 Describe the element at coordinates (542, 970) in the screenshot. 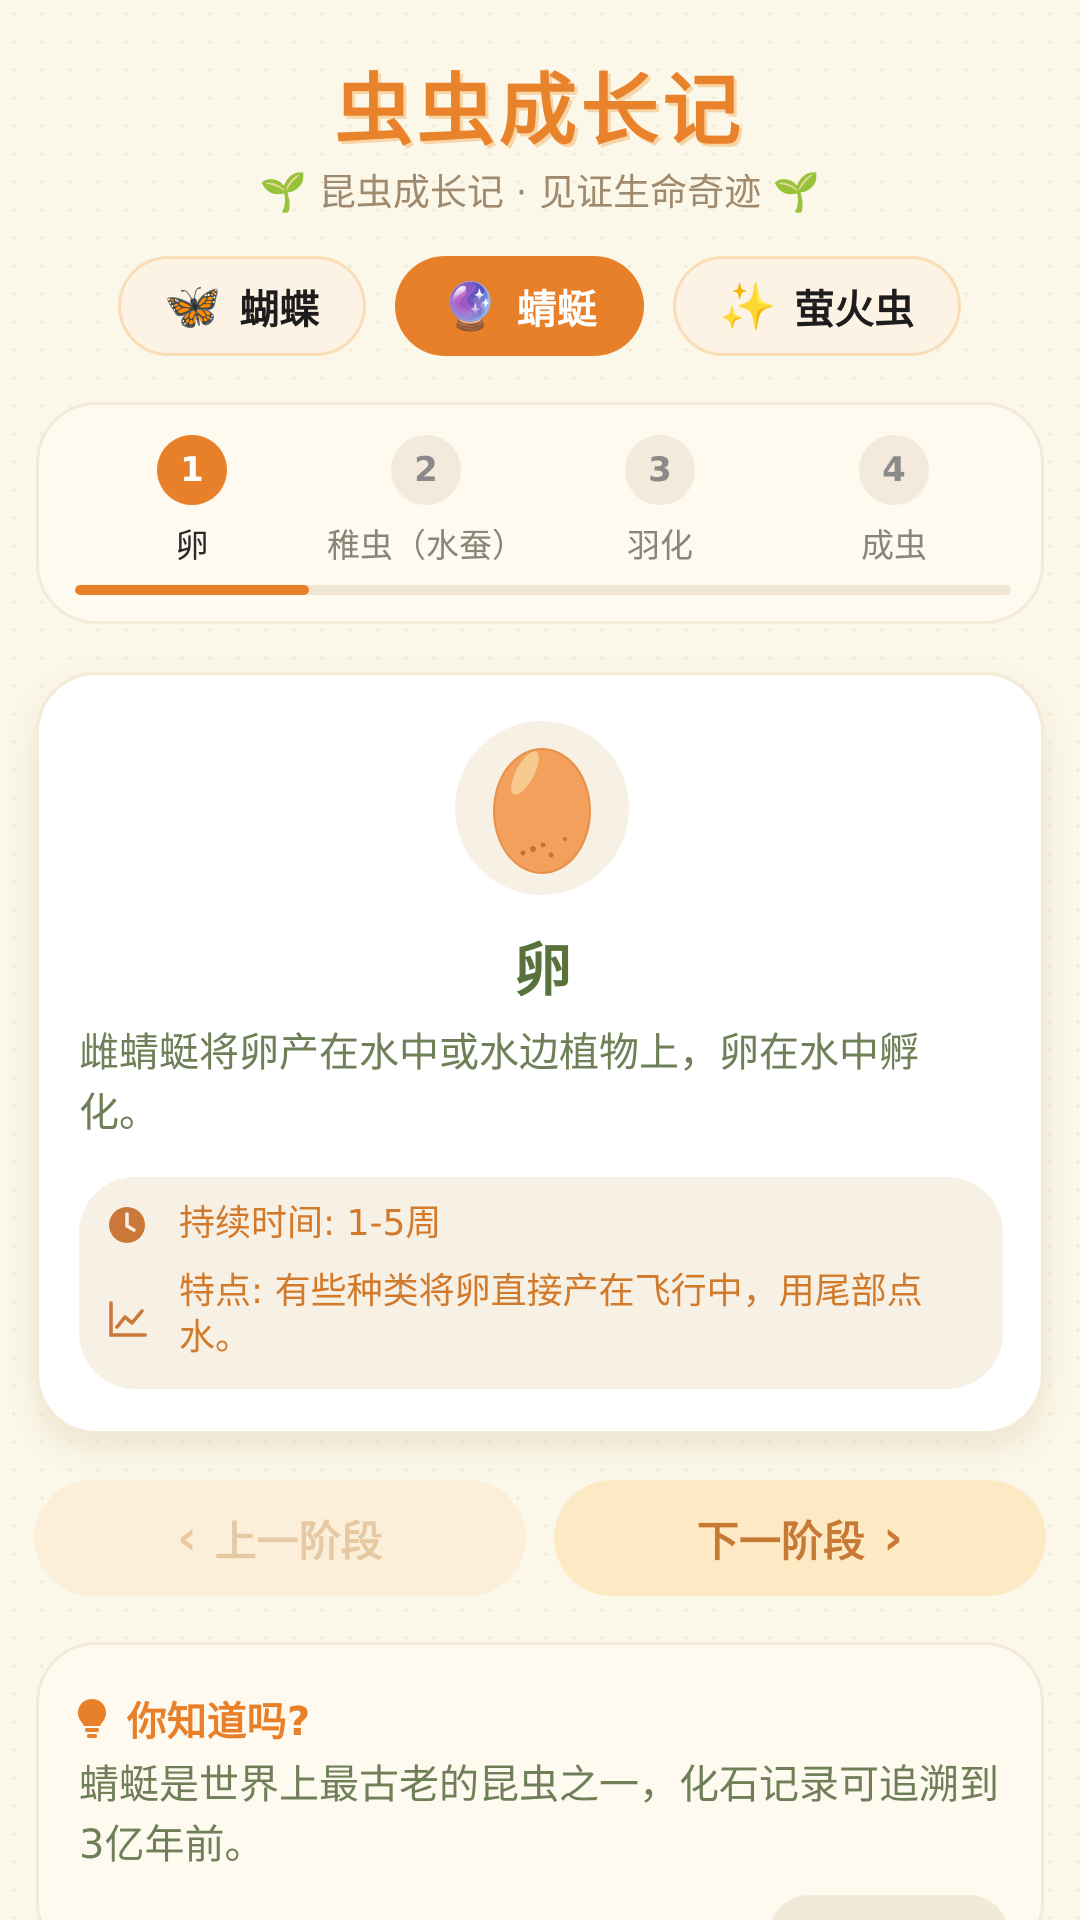

I see `stage-title: 卵` at that location.